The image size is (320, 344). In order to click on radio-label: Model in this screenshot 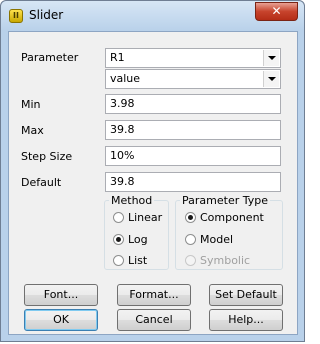, I will do `click(217, 239)`.